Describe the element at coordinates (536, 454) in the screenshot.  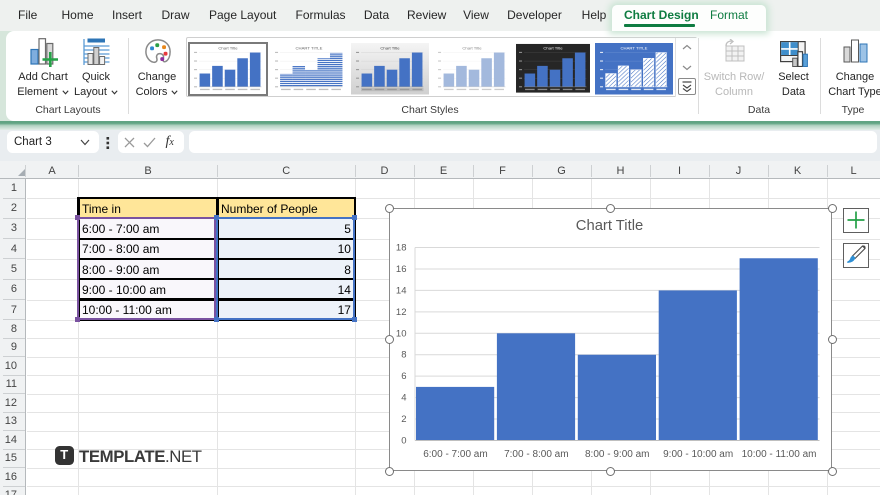
I see `svg-text: 7:00 - 8:00 am` at that location.